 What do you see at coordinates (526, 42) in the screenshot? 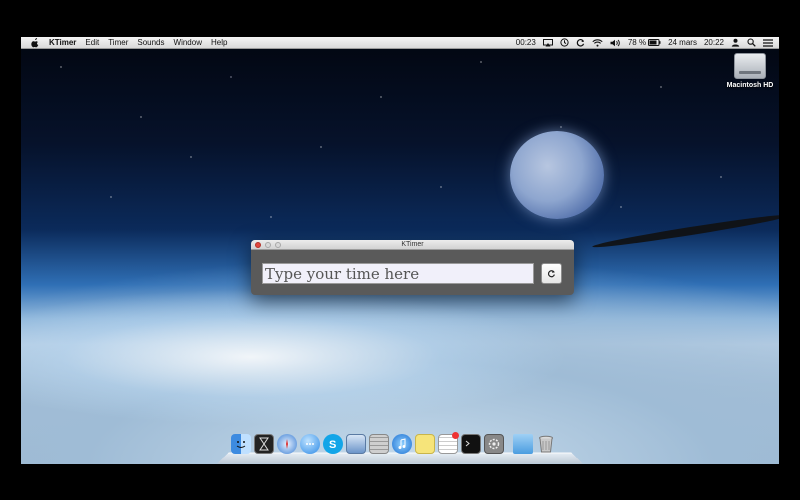
I see `timer-readout: 00:23` at bounding box center [526, 42].